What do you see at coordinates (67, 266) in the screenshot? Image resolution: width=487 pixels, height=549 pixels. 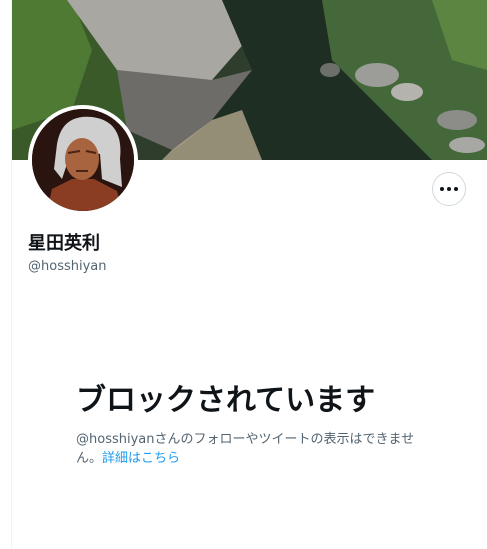 I see `profile-handle: @hosshiyan` at bounding box center [67, 266].